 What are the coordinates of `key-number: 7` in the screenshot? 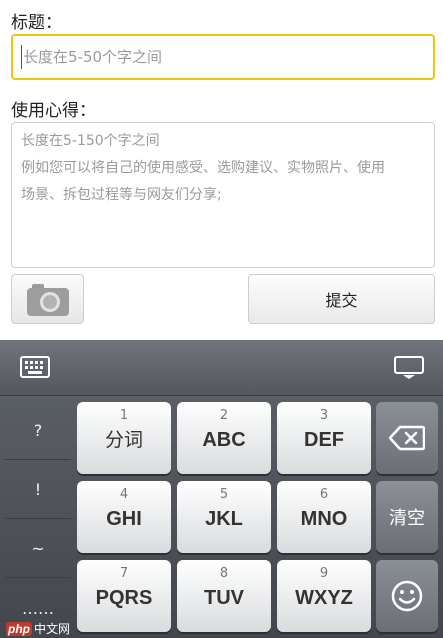 It's located at (124, 573).